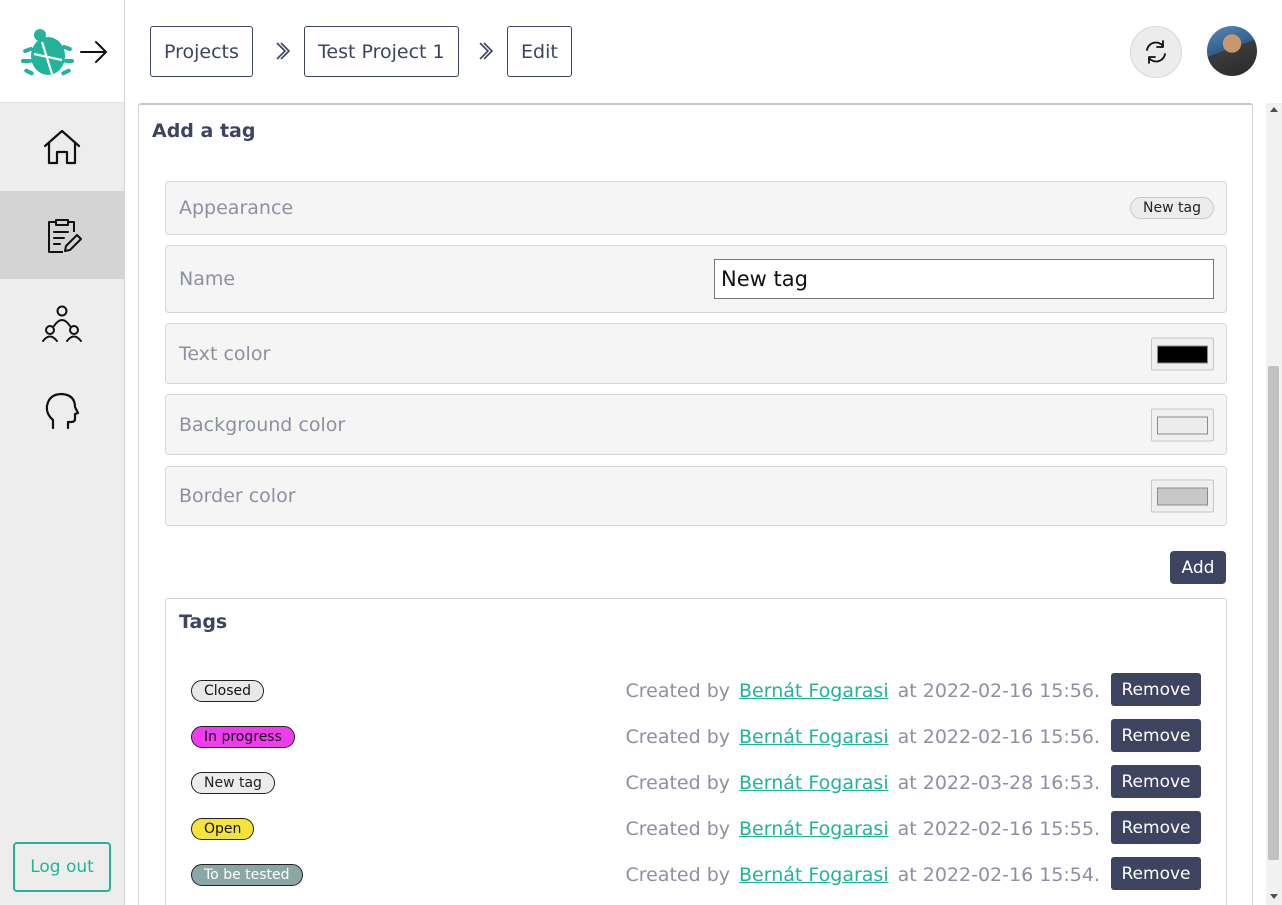 This screenshot has height=905, width=1282. I want to click on appearance-preview-tag: New tag, so click(1172, 208).